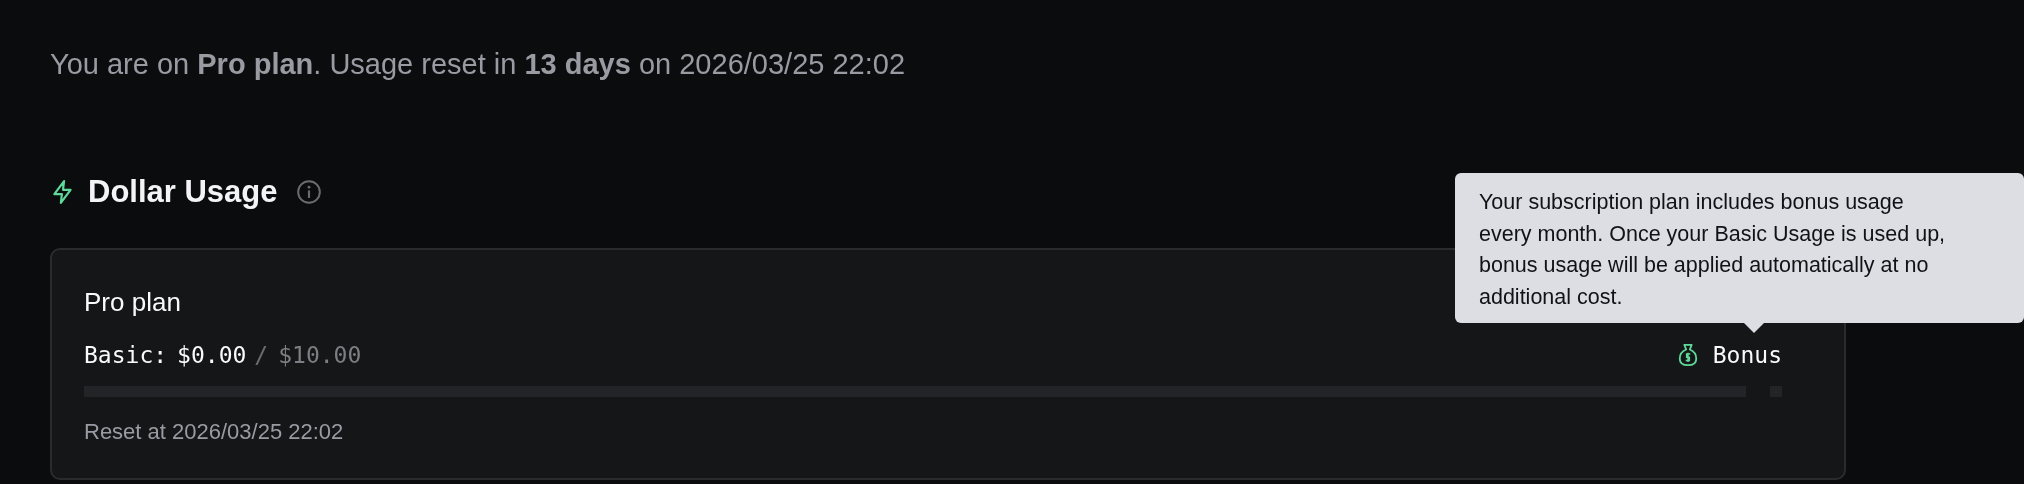  What do you see at coordinates (320, 355) in the screenshot?
I see `limit-amount: $10.00` at bounding box center [320, 355].